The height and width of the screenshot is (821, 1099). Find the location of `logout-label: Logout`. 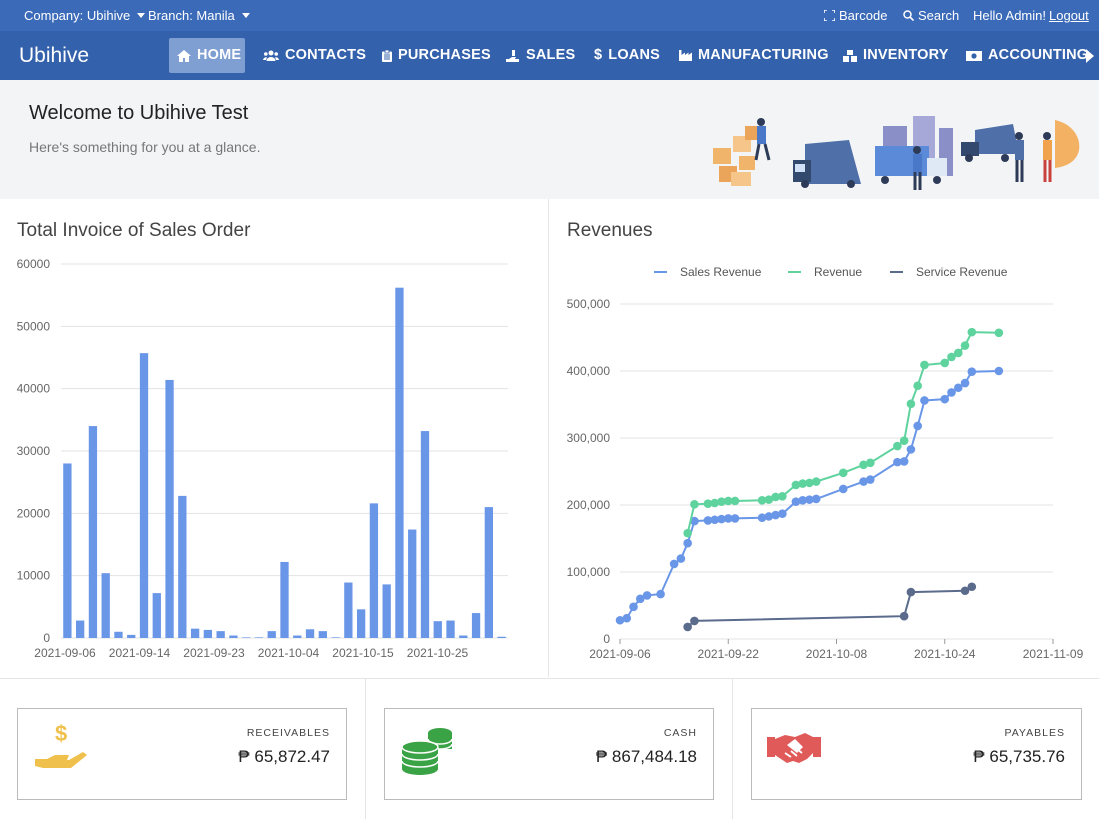

logout-label: Logout is located at coordinates (1069, 15).